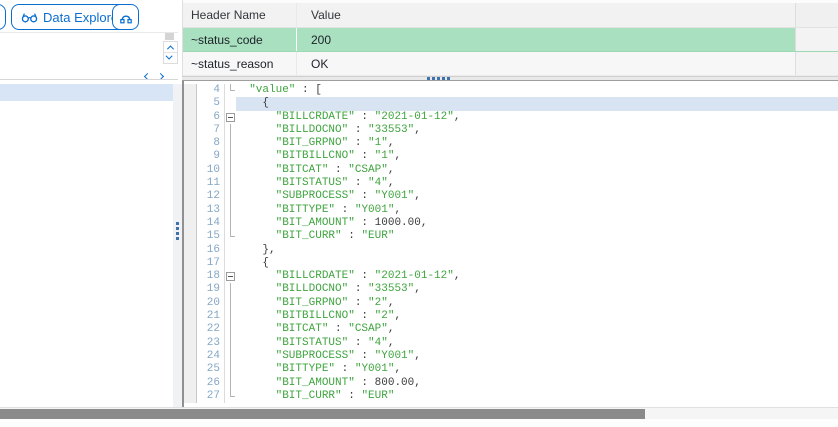 The height and width of the screenshot is (427, 838). I want to click on code-line: 6 "BILLCRDATE" : "2021-01-12",, so click(511, 117).